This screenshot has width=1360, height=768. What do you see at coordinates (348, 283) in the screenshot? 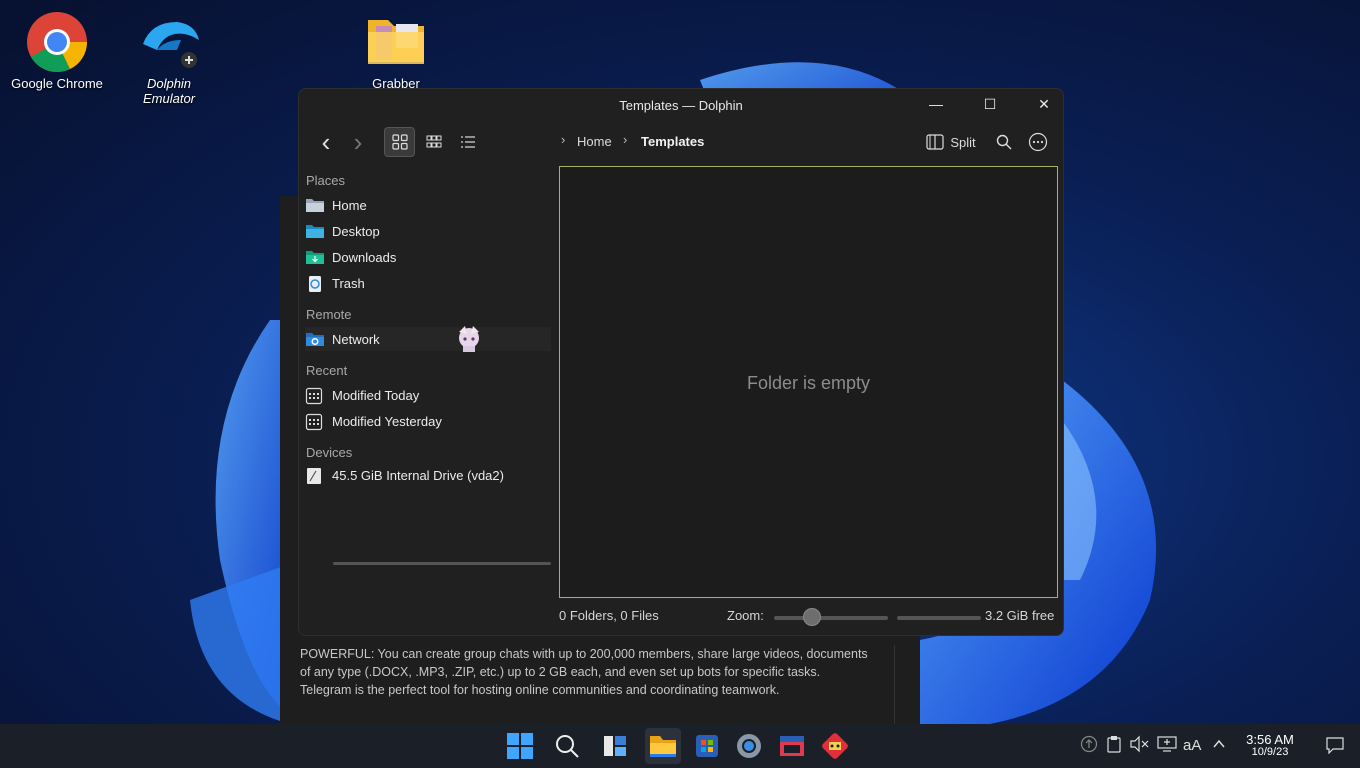
I see `places-item-label: Trash` at bounding box center [348, 283].